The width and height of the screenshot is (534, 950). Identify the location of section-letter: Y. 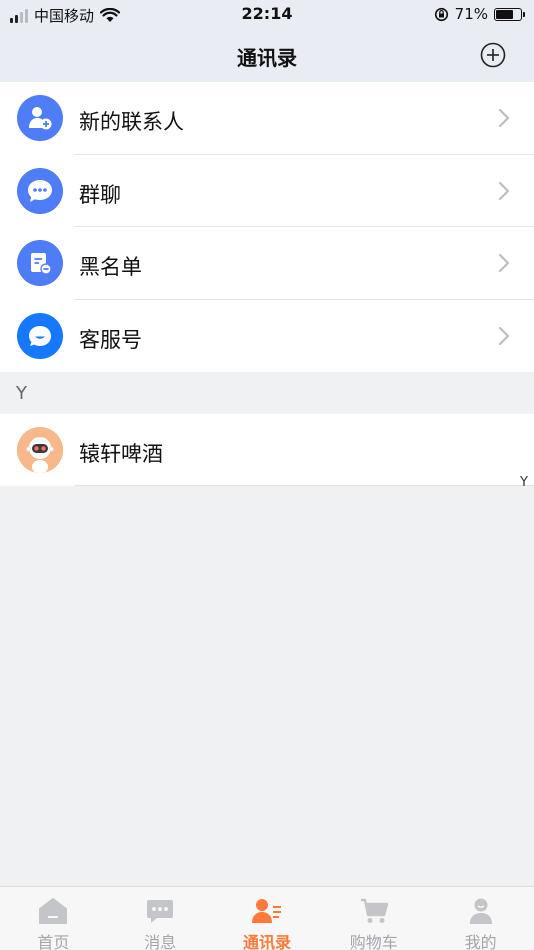
(21, 393).